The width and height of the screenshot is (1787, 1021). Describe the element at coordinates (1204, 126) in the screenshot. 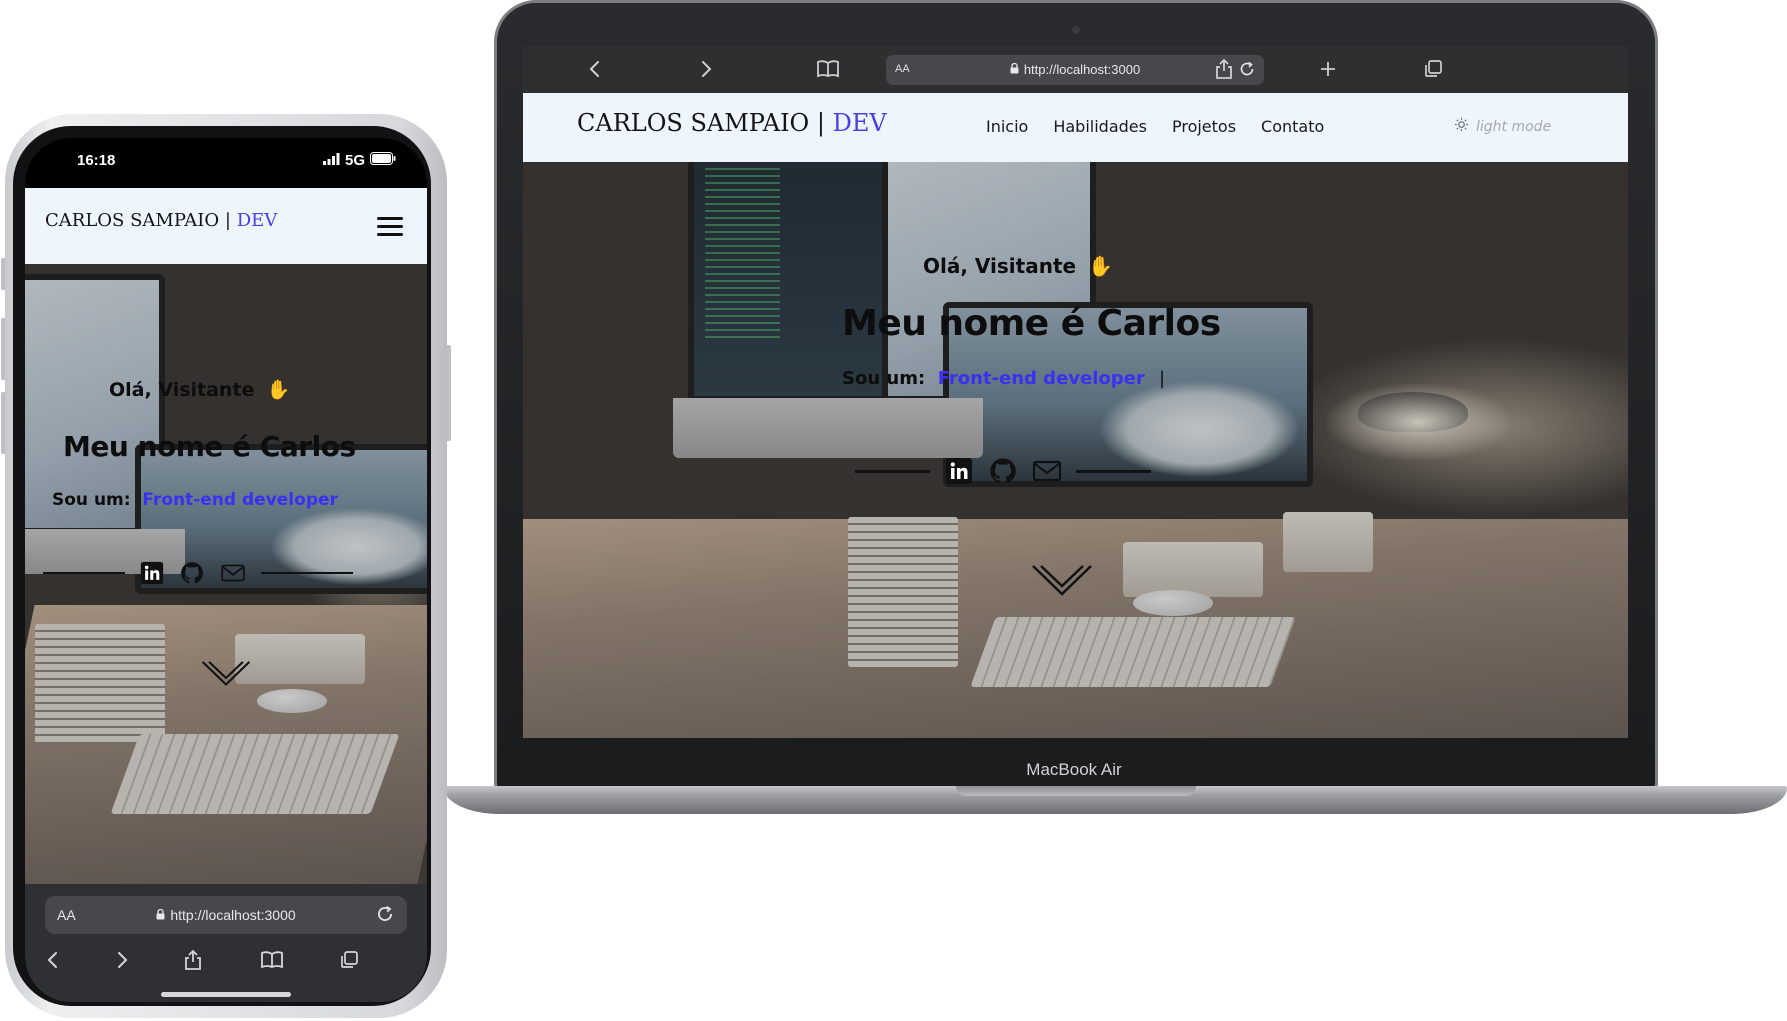

I see `nav-link-projetos: Projetos` at that location.